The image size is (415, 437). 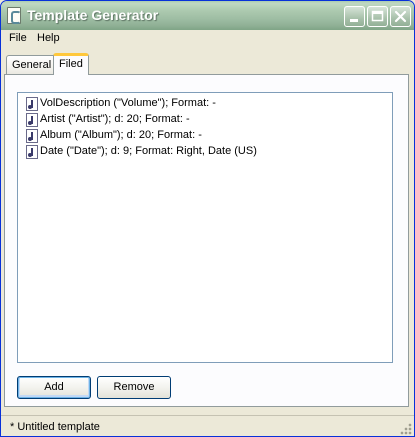 What do you see at coordinates (207, 64) in the screenshot?
I see `tab-strip: General Filed` at bounding box center [207, 64].